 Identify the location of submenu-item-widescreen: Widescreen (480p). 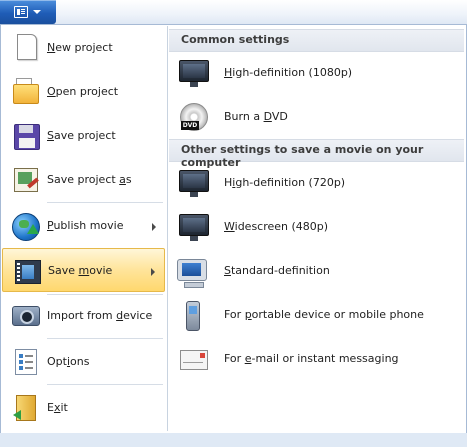
(316, 227).